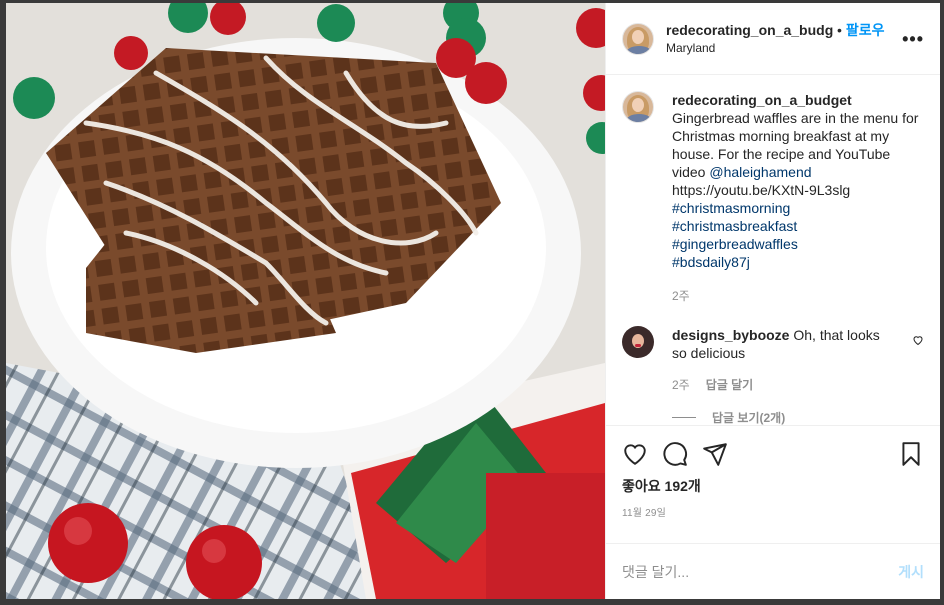 This screenshot has width=944, height=605. Describe the element at coordinates (760, 172) in the screenshot. I see `caption-mention: @haleighamend` at that location.